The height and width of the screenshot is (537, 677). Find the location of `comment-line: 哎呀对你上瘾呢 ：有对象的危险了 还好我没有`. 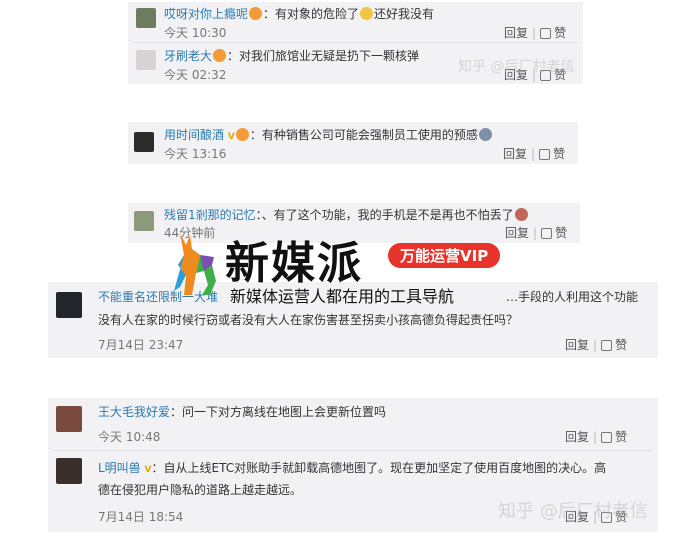

comment-line: 哎呀对你上瘾呢 ：有对象的危险了 还好我没有 is located at coordinates (299, 14).